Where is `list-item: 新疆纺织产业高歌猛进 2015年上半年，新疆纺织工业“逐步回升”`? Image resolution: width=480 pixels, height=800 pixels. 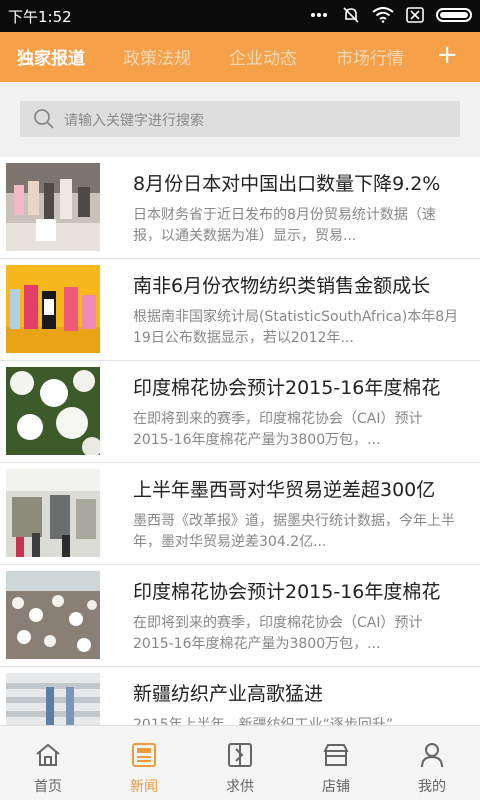
list-item: 新疆纺织产业高歌猛进 2015年上半年，新疆纺织工业“逐步回升” is located at coordinates (240, 696).